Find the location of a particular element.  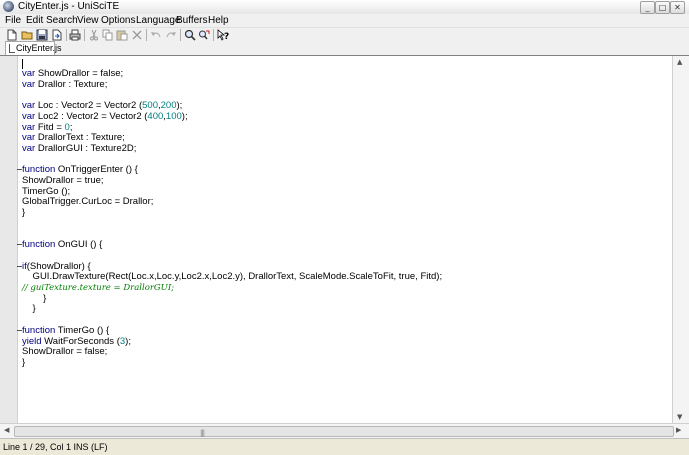

paste-icon is located at coordinates (122, 35).